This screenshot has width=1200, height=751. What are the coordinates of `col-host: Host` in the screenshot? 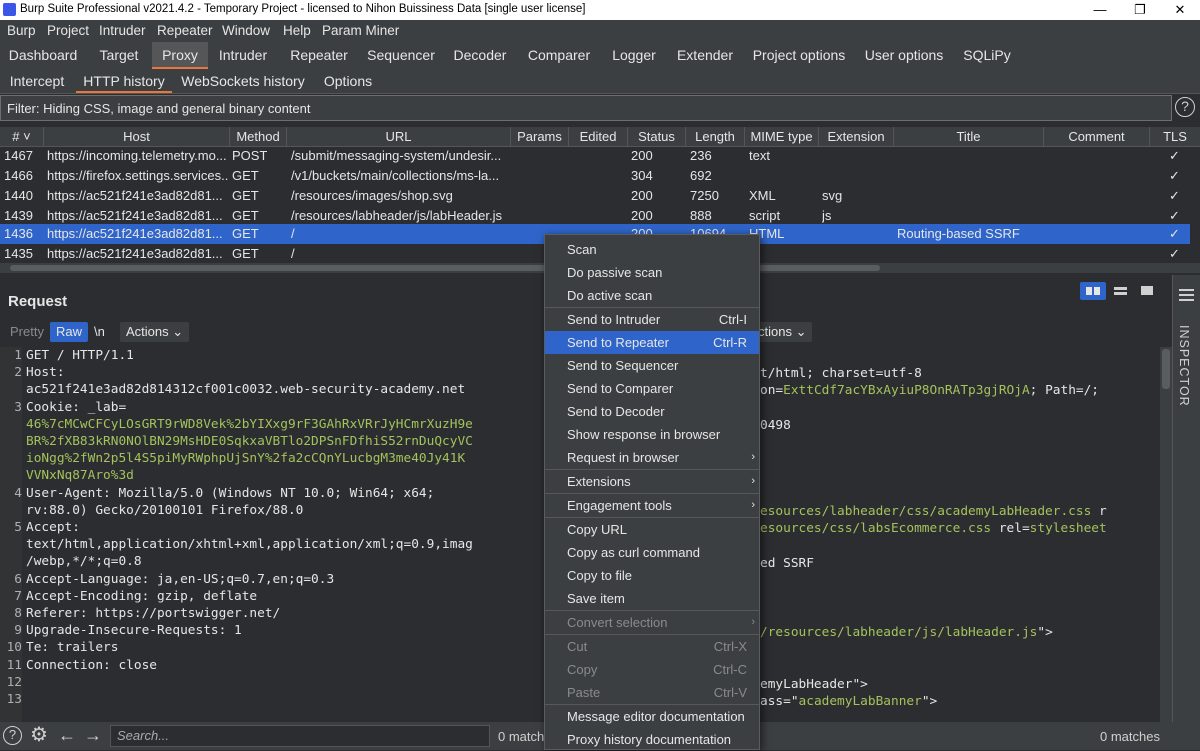 It's located at (137, 136).